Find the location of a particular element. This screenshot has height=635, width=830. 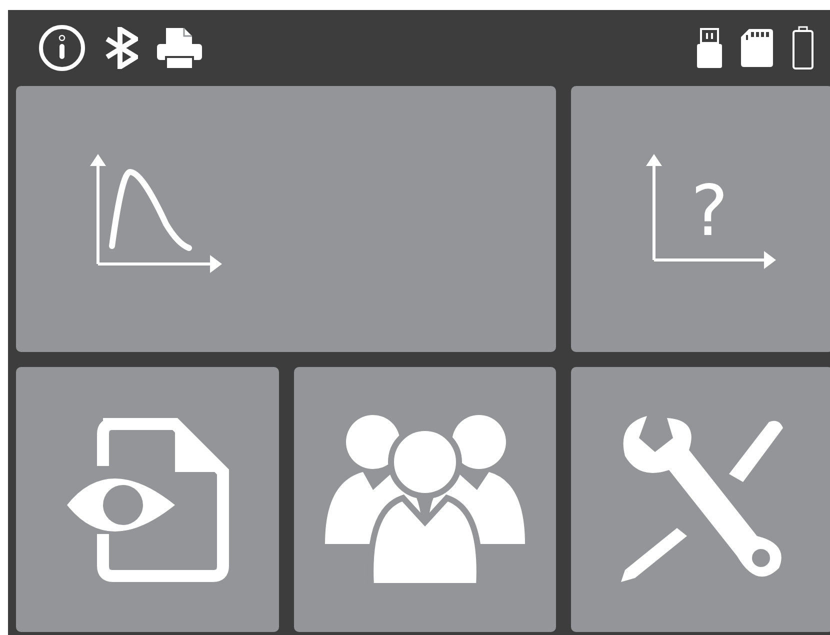

printer-icon is located at coordinates (179, 48).